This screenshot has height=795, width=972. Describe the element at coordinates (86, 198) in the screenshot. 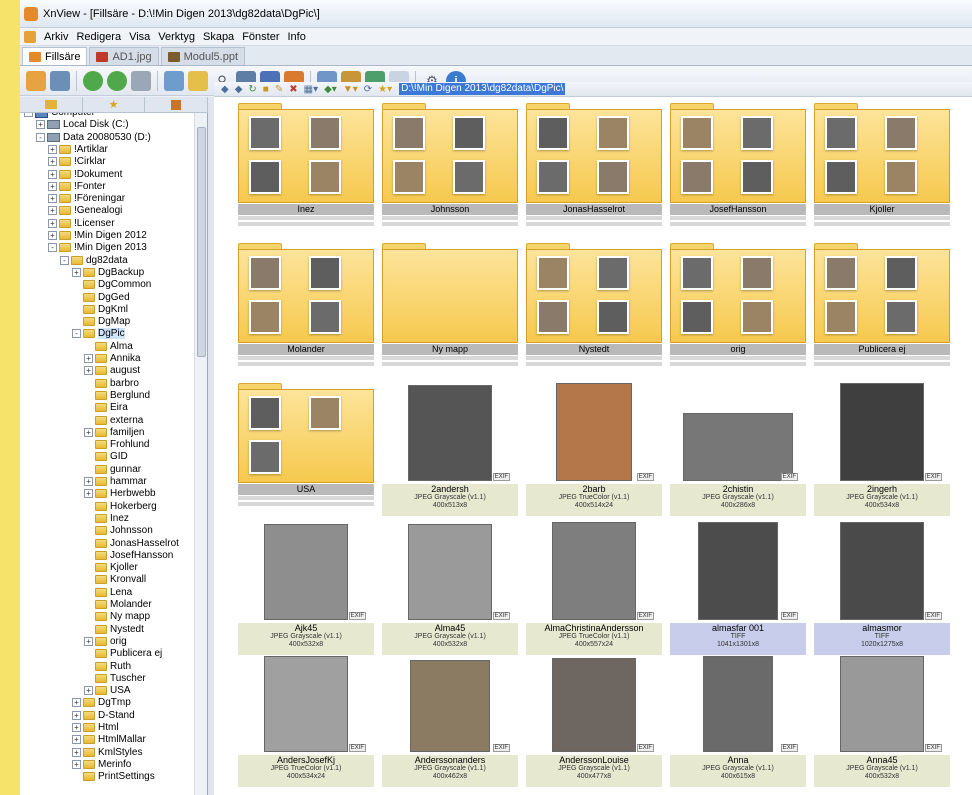

I see `tree-node: + !Föreningar` at that location.